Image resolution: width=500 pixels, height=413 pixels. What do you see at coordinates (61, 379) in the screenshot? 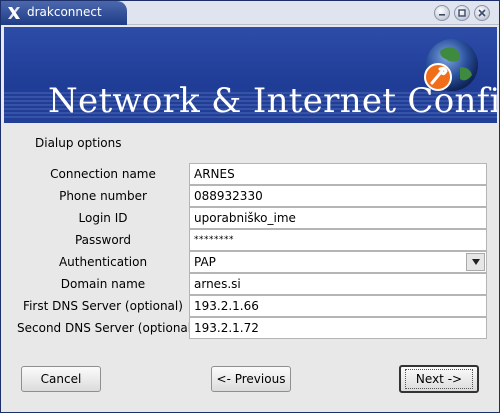
I see `cancel-button: Cancel` at bounding box center [61, 379].